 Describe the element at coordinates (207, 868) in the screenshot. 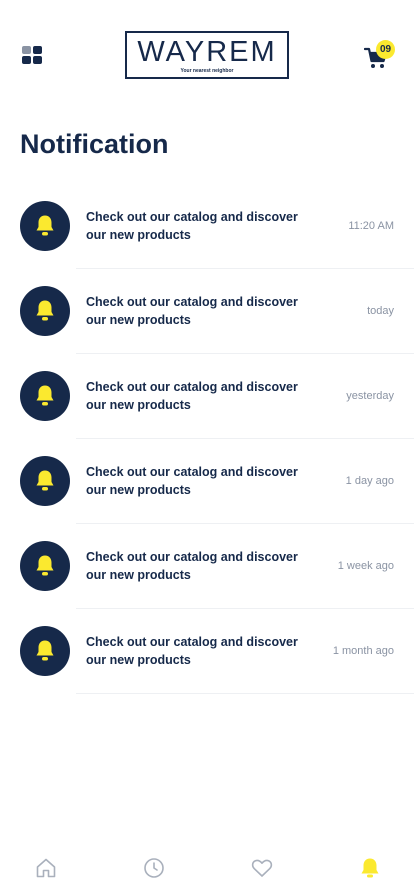

I see `bottom-nav` at that location.